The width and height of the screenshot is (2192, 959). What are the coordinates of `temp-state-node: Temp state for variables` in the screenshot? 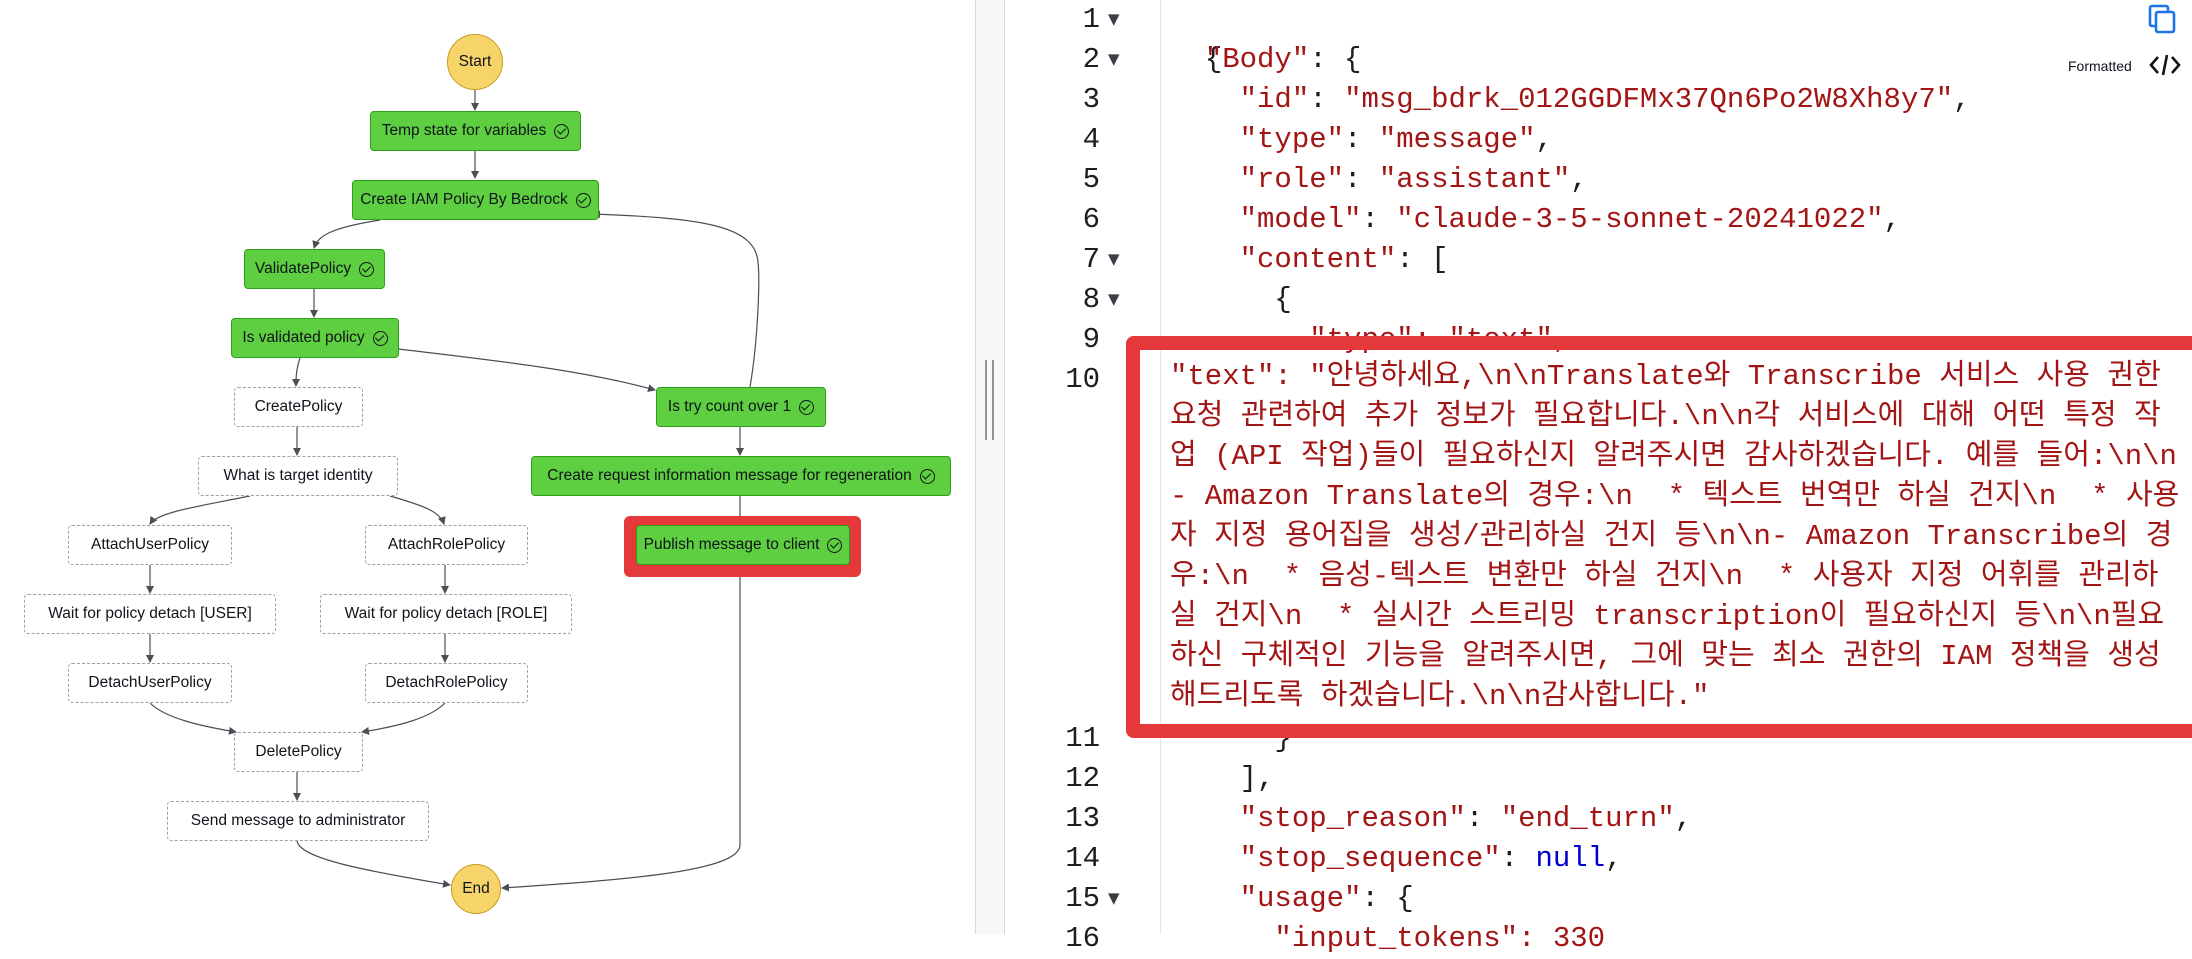 It's located at (475, 131).